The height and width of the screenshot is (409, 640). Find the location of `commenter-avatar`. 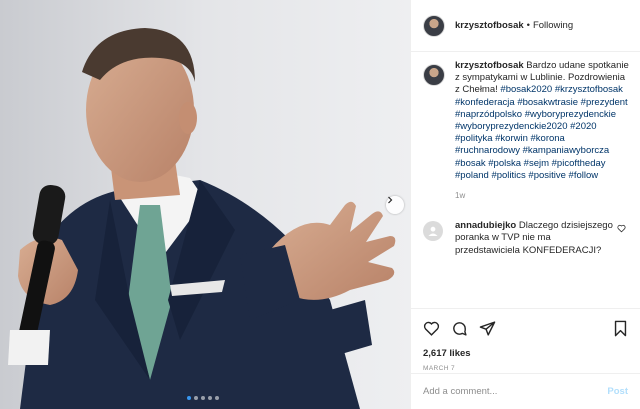

commenter-avatar is located at coordinates (433, 231).